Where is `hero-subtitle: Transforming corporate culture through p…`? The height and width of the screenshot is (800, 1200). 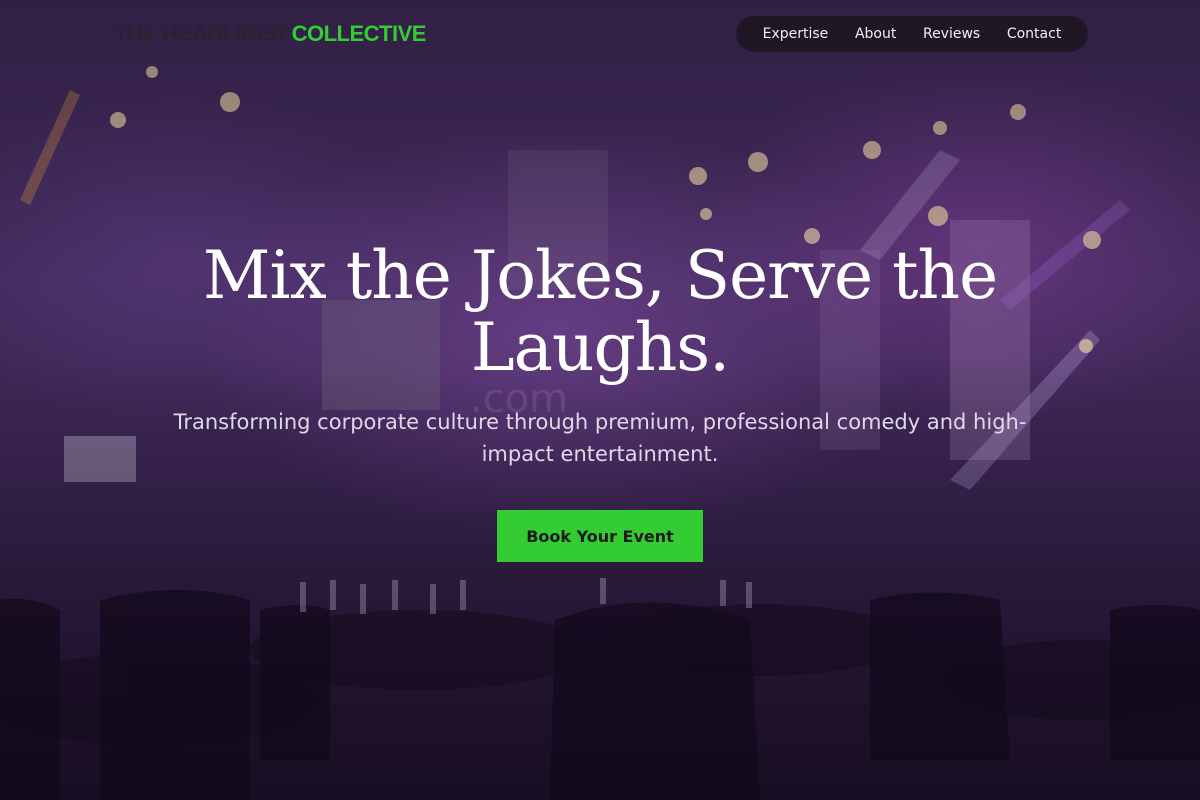
hero-subtitle: Transforming corporate culture through p… is located at coordinates (600, 438).